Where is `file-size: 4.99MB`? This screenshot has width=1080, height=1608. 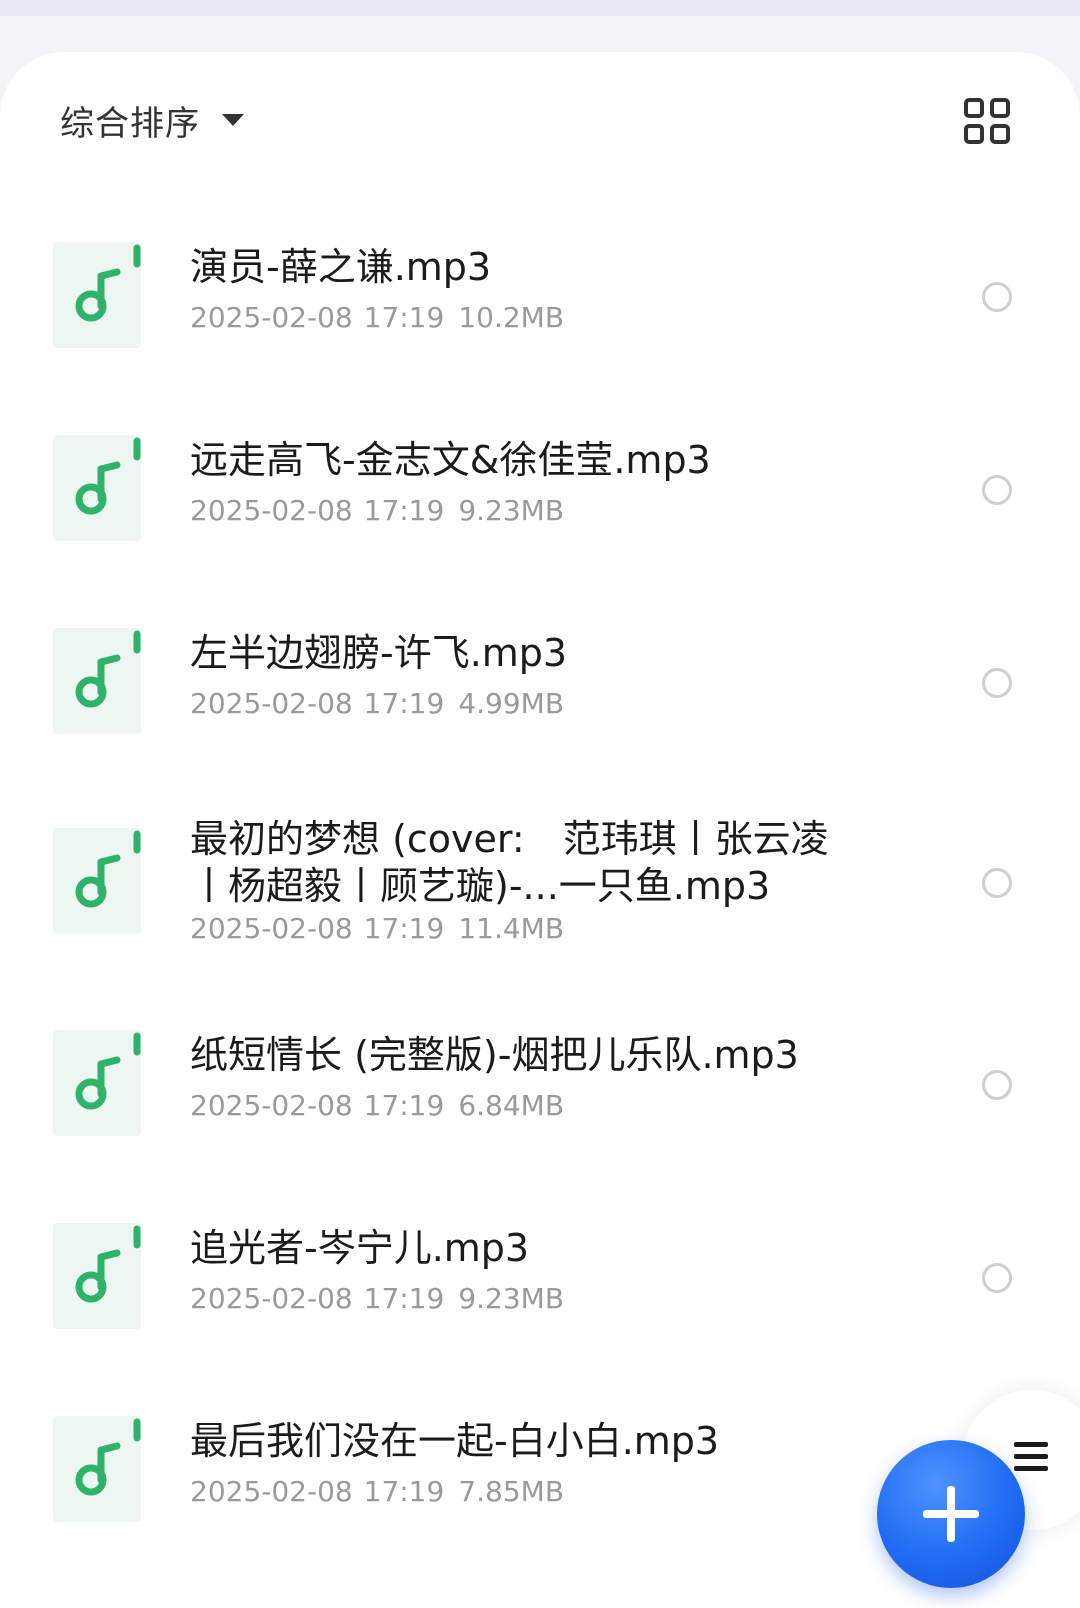
file-size: 4.99MB is located at coordinates (511, 703).